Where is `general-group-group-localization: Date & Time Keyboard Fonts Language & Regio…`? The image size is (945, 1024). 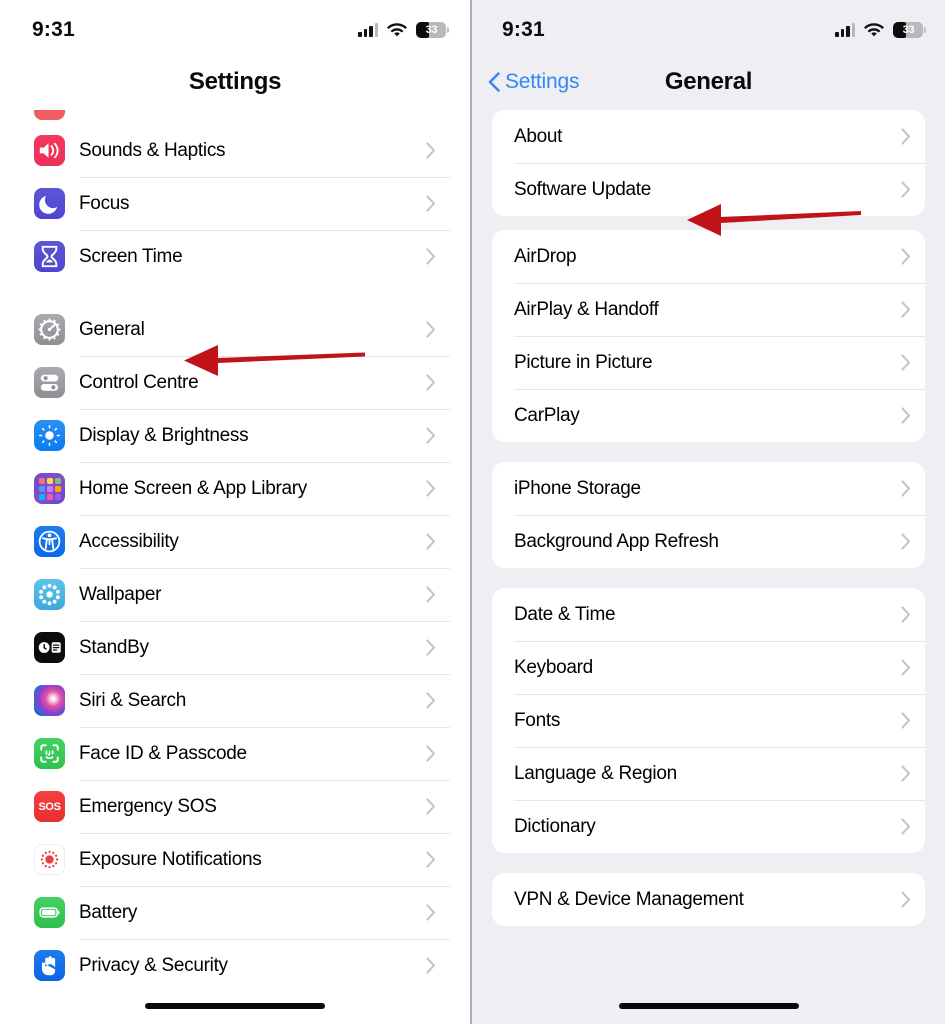 general-group-group-localization: Date & Time Keyboard Fonts Language & Regio… is located at coordinates (708, 720).